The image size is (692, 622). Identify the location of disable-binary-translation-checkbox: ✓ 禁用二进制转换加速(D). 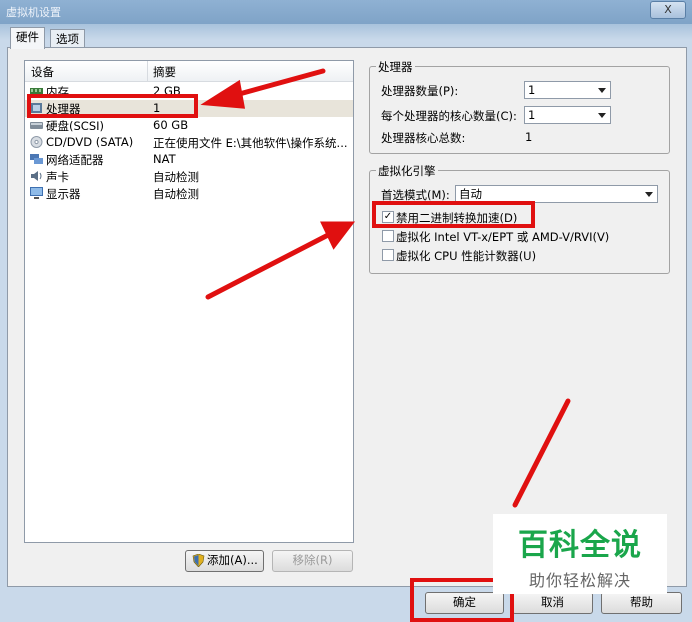
(517, 217).